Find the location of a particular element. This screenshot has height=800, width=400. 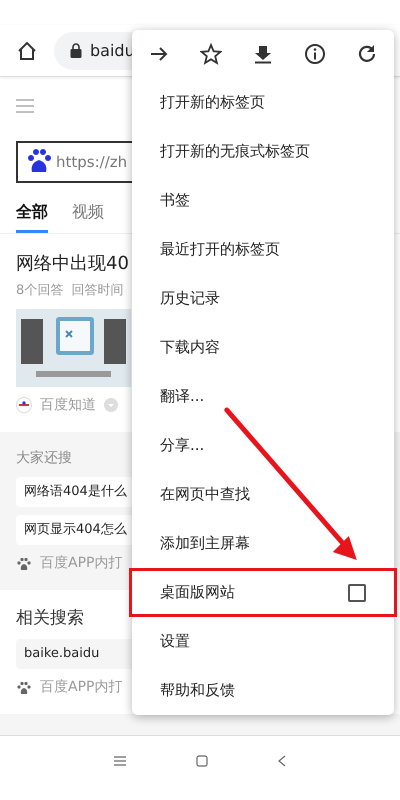

menu-item: 打开新的标签页 is located at coordinates (263, 102).